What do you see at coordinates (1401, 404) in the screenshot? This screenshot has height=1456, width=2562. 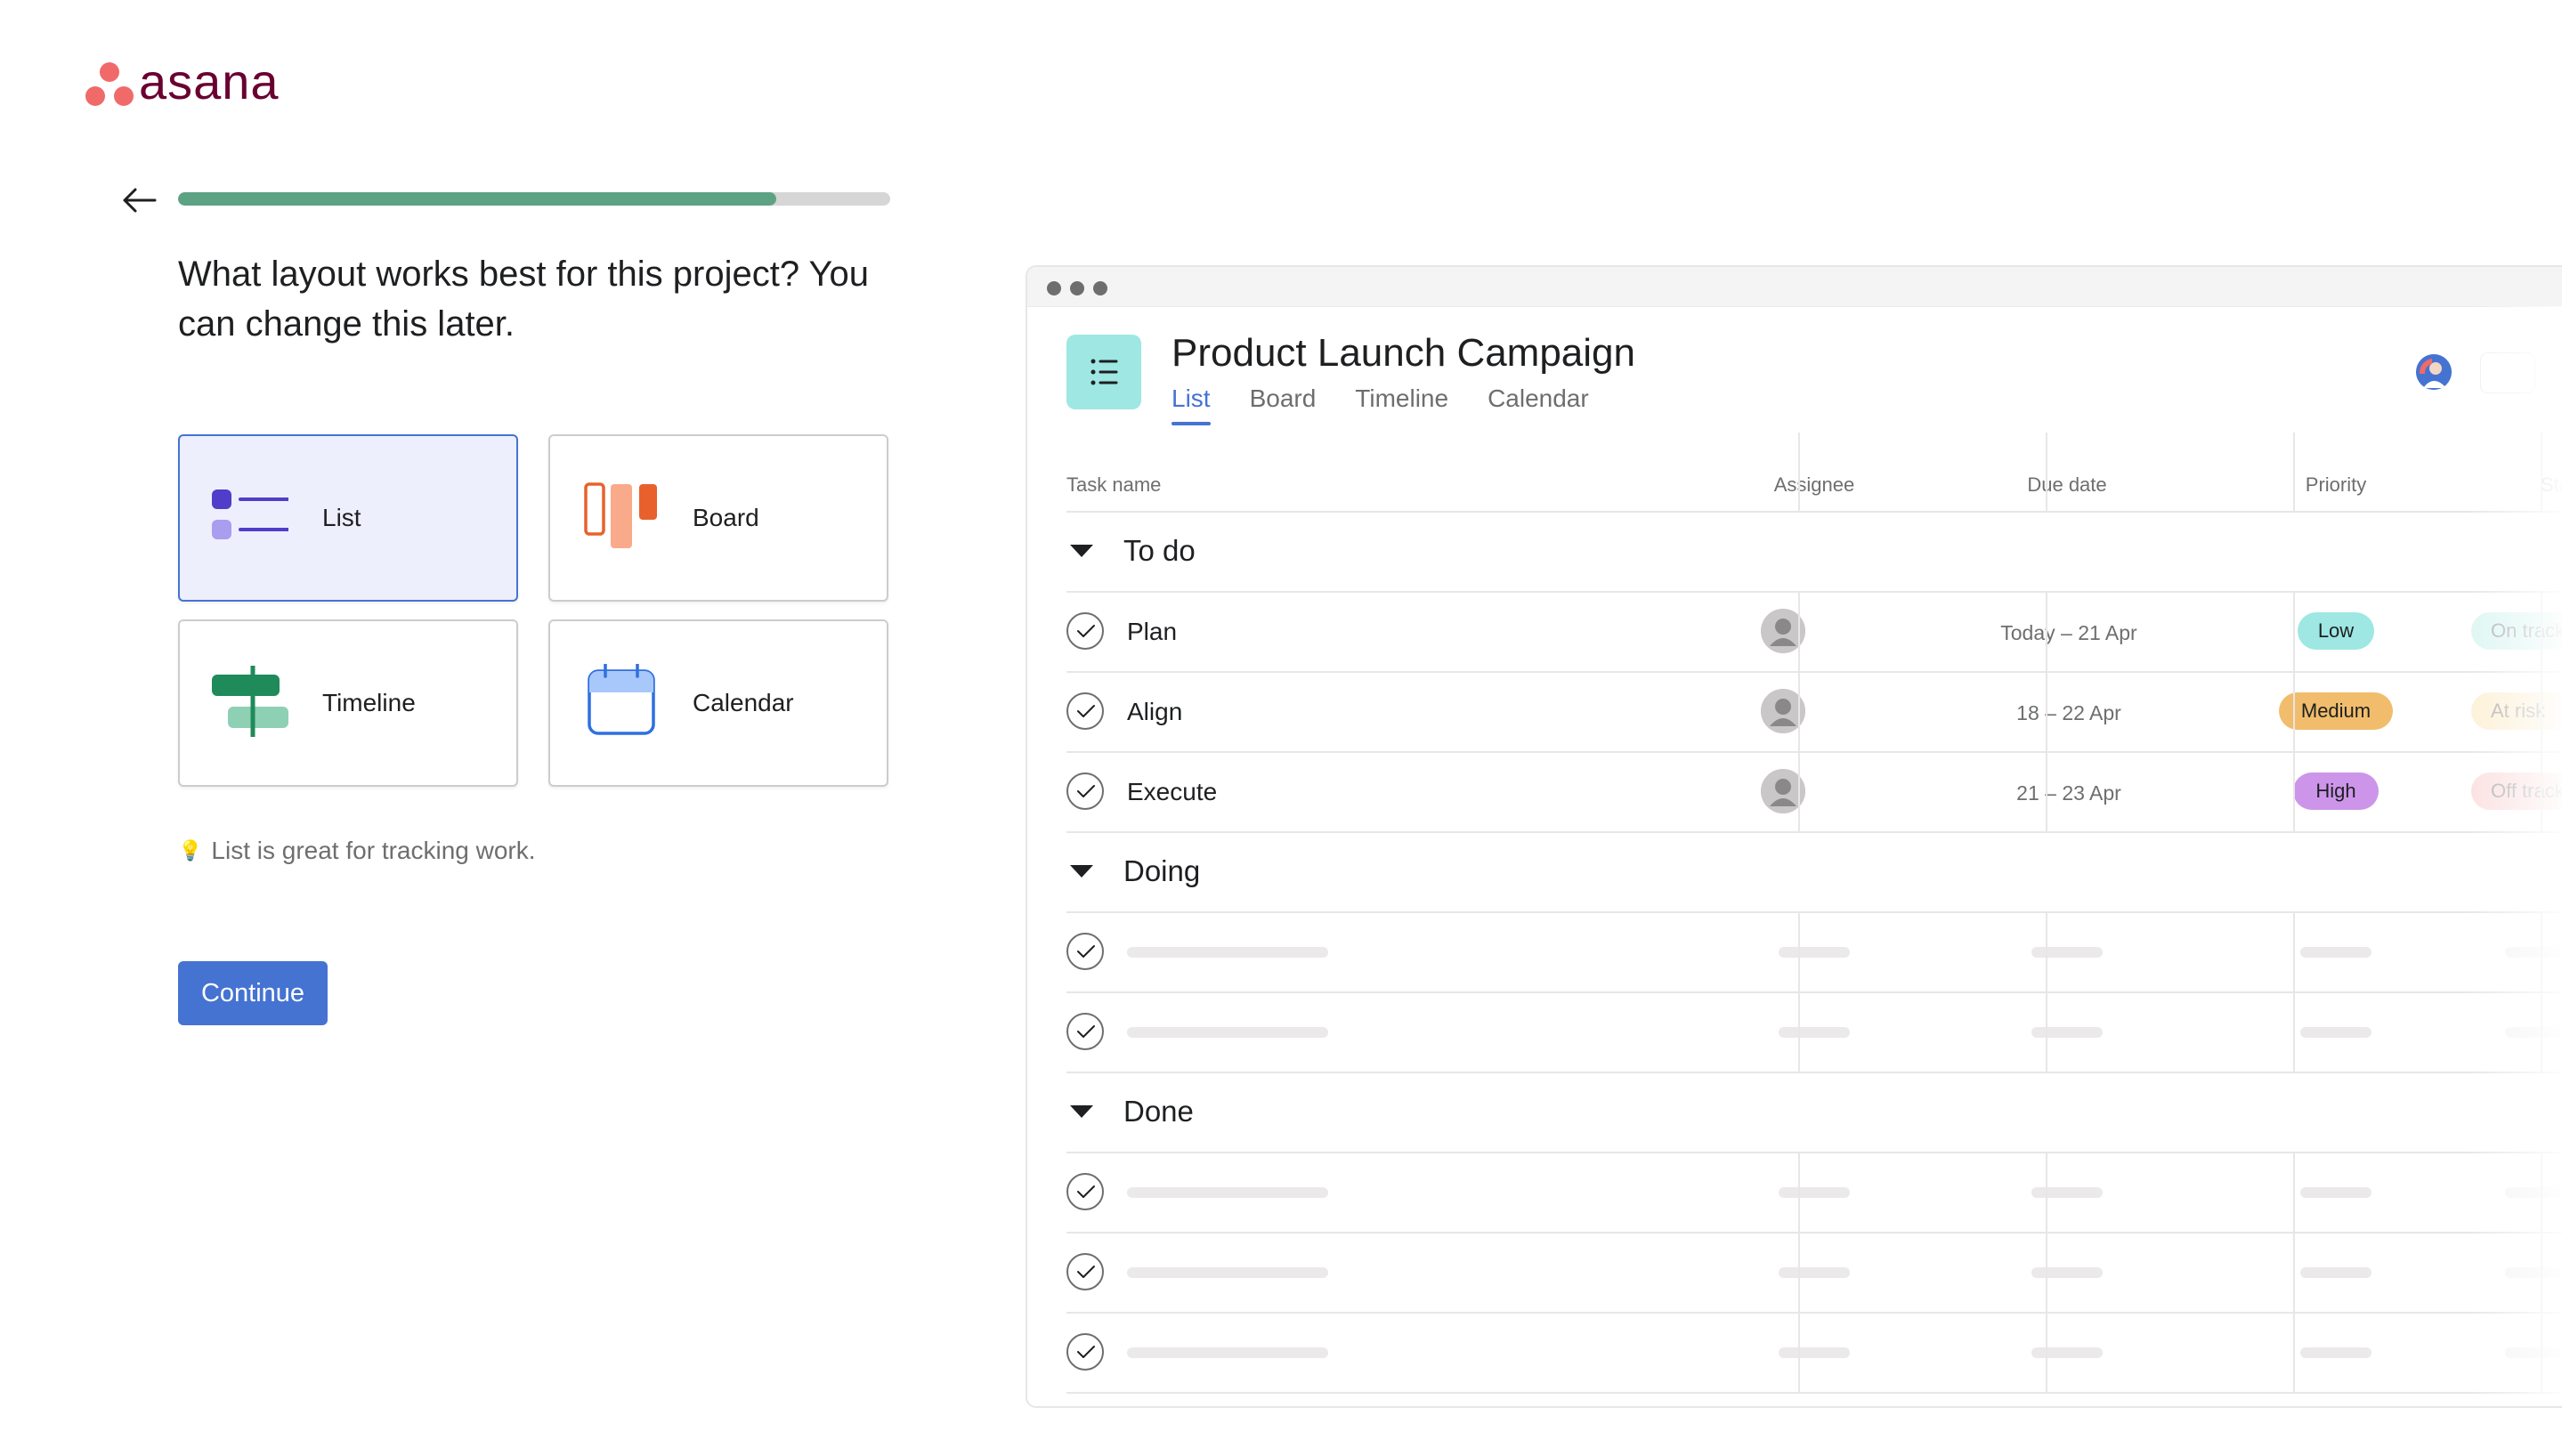 I see `tab-timeline: Timeline` at bounding box center [1401, 404].